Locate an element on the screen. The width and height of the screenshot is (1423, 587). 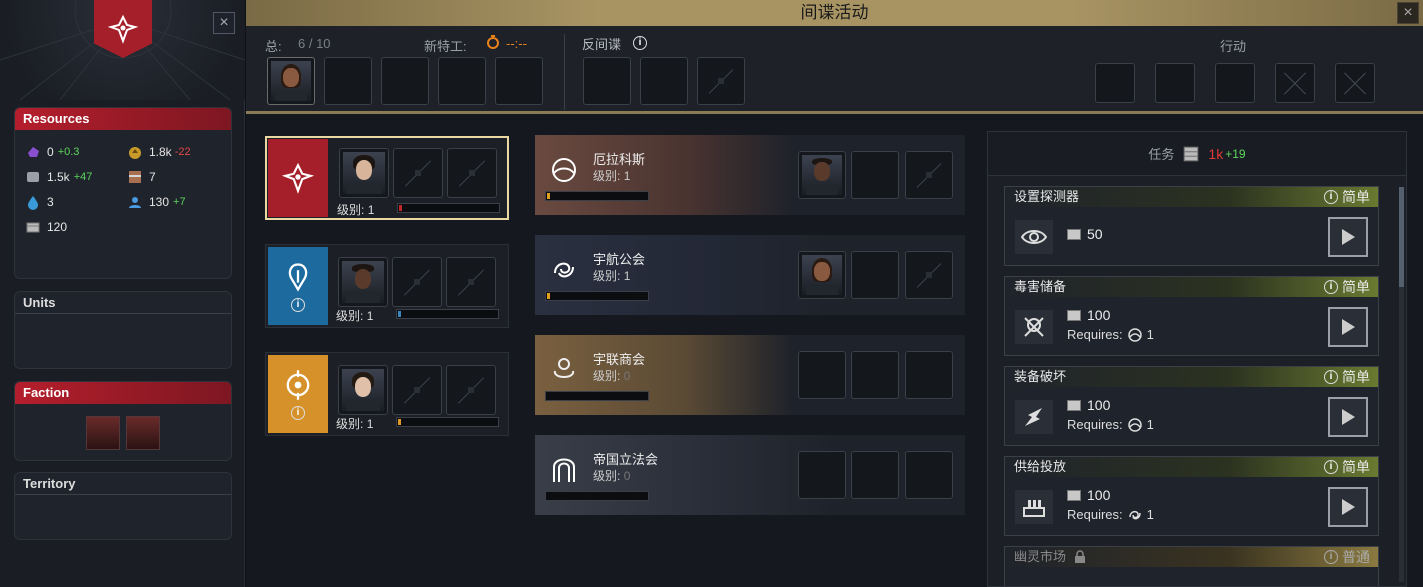
spacing-guild-icon is located at coordinates (564, 270).